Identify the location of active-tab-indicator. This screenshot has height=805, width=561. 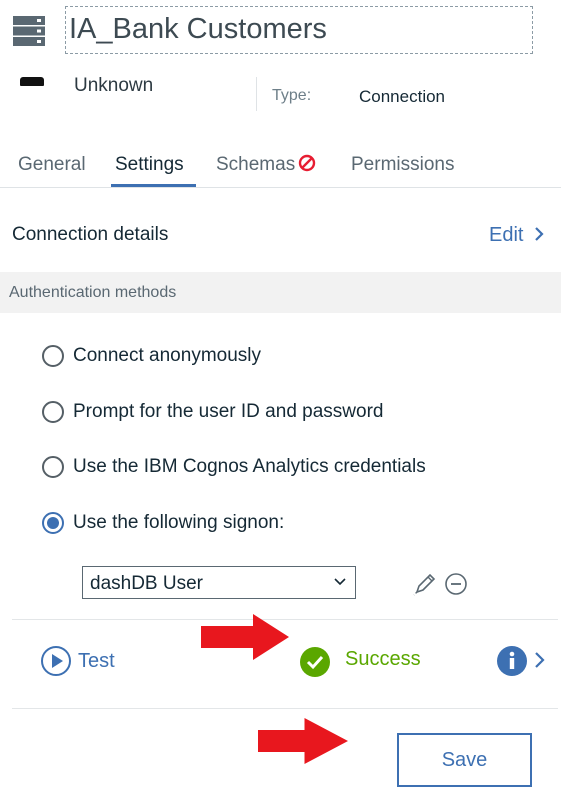
(153, 185).